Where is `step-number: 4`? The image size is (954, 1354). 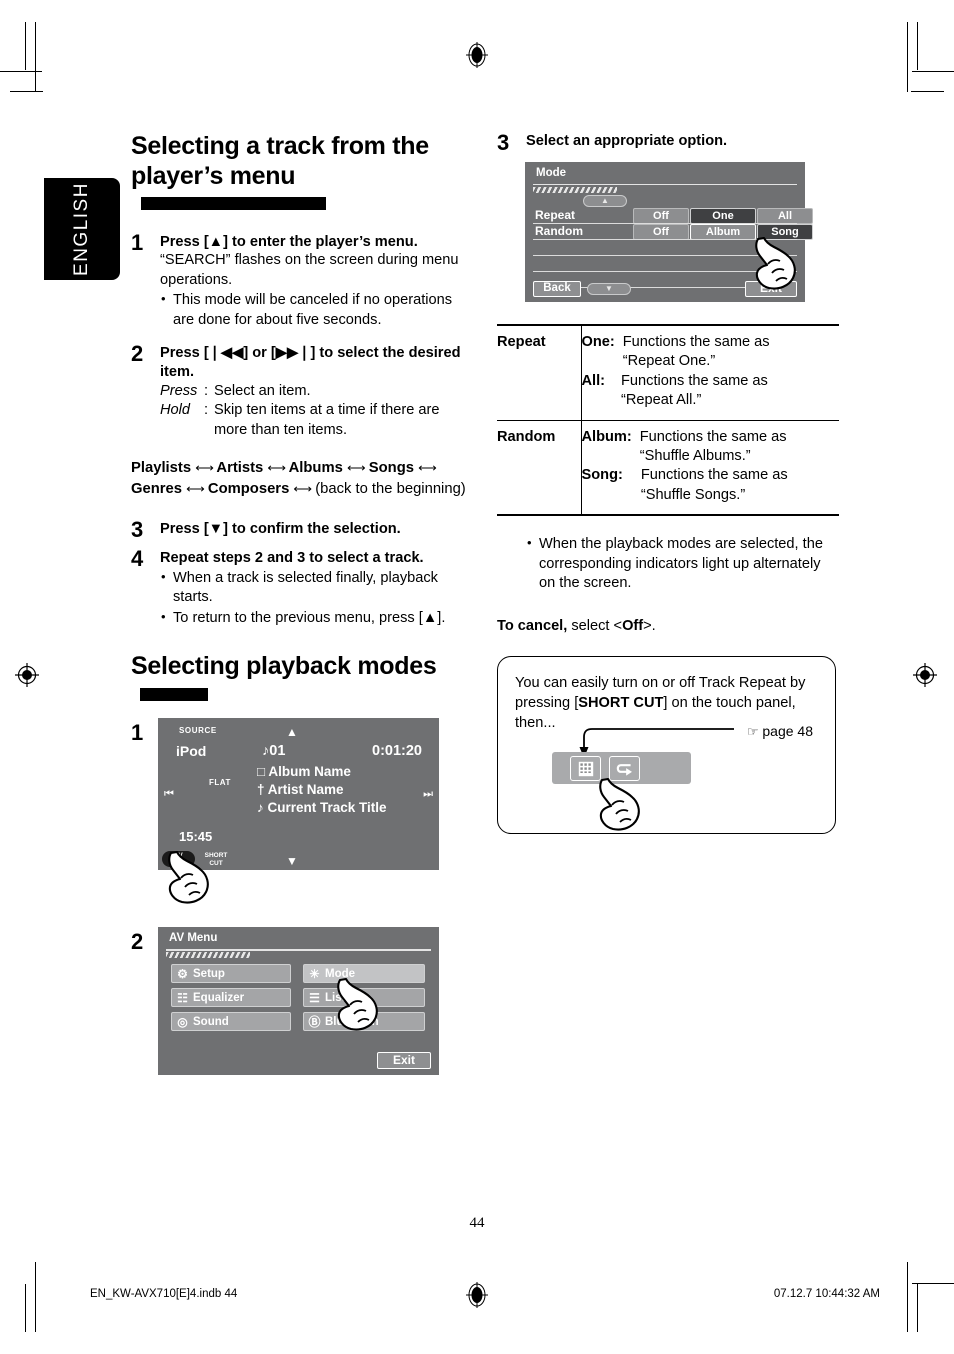 step-number: 4 is located at coordinates (137, 559).